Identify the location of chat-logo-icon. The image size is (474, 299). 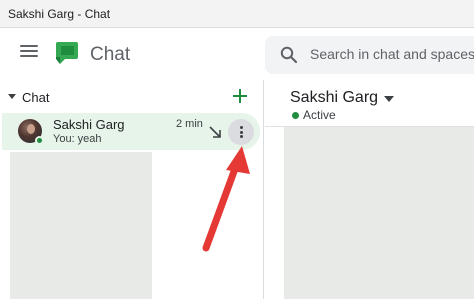
(67, 53).